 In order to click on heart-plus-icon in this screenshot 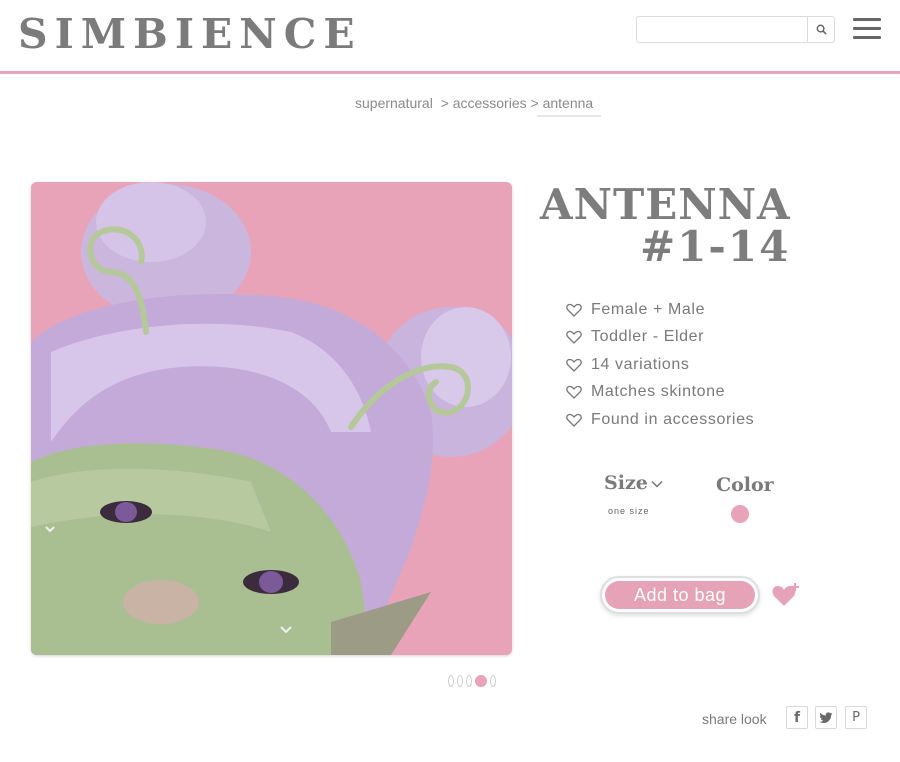, I will do `click(785, 594)`.